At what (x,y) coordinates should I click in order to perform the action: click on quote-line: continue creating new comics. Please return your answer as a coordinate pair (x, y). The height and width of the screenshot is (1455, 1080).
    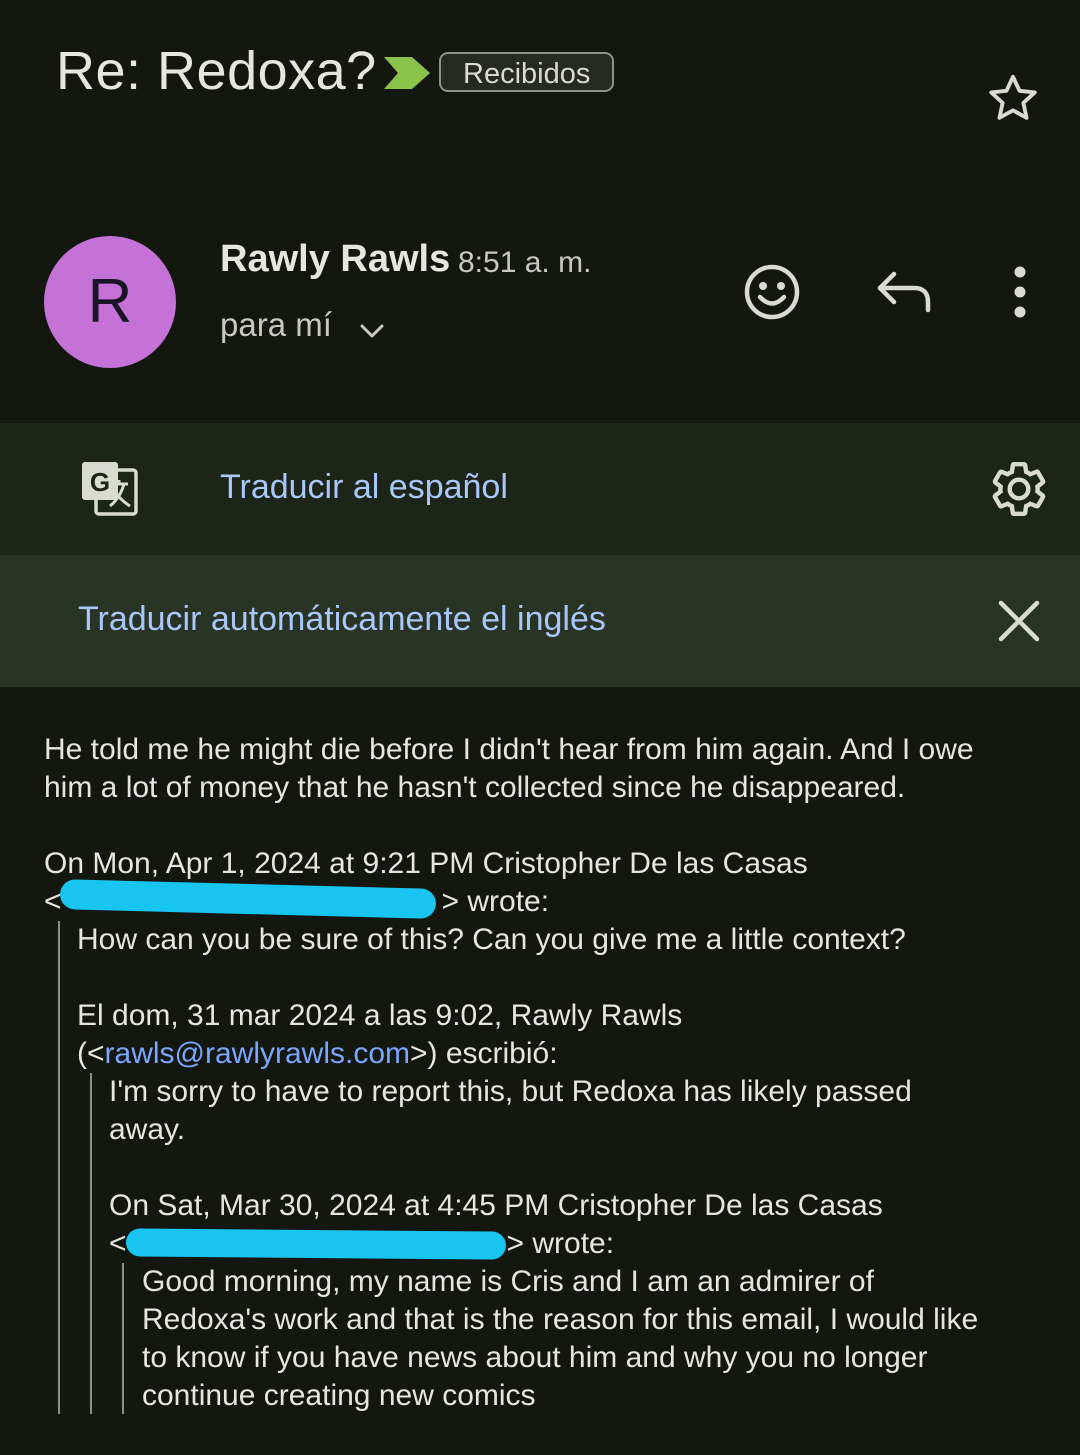
    Looking at the image, I should click on (339, 1395).